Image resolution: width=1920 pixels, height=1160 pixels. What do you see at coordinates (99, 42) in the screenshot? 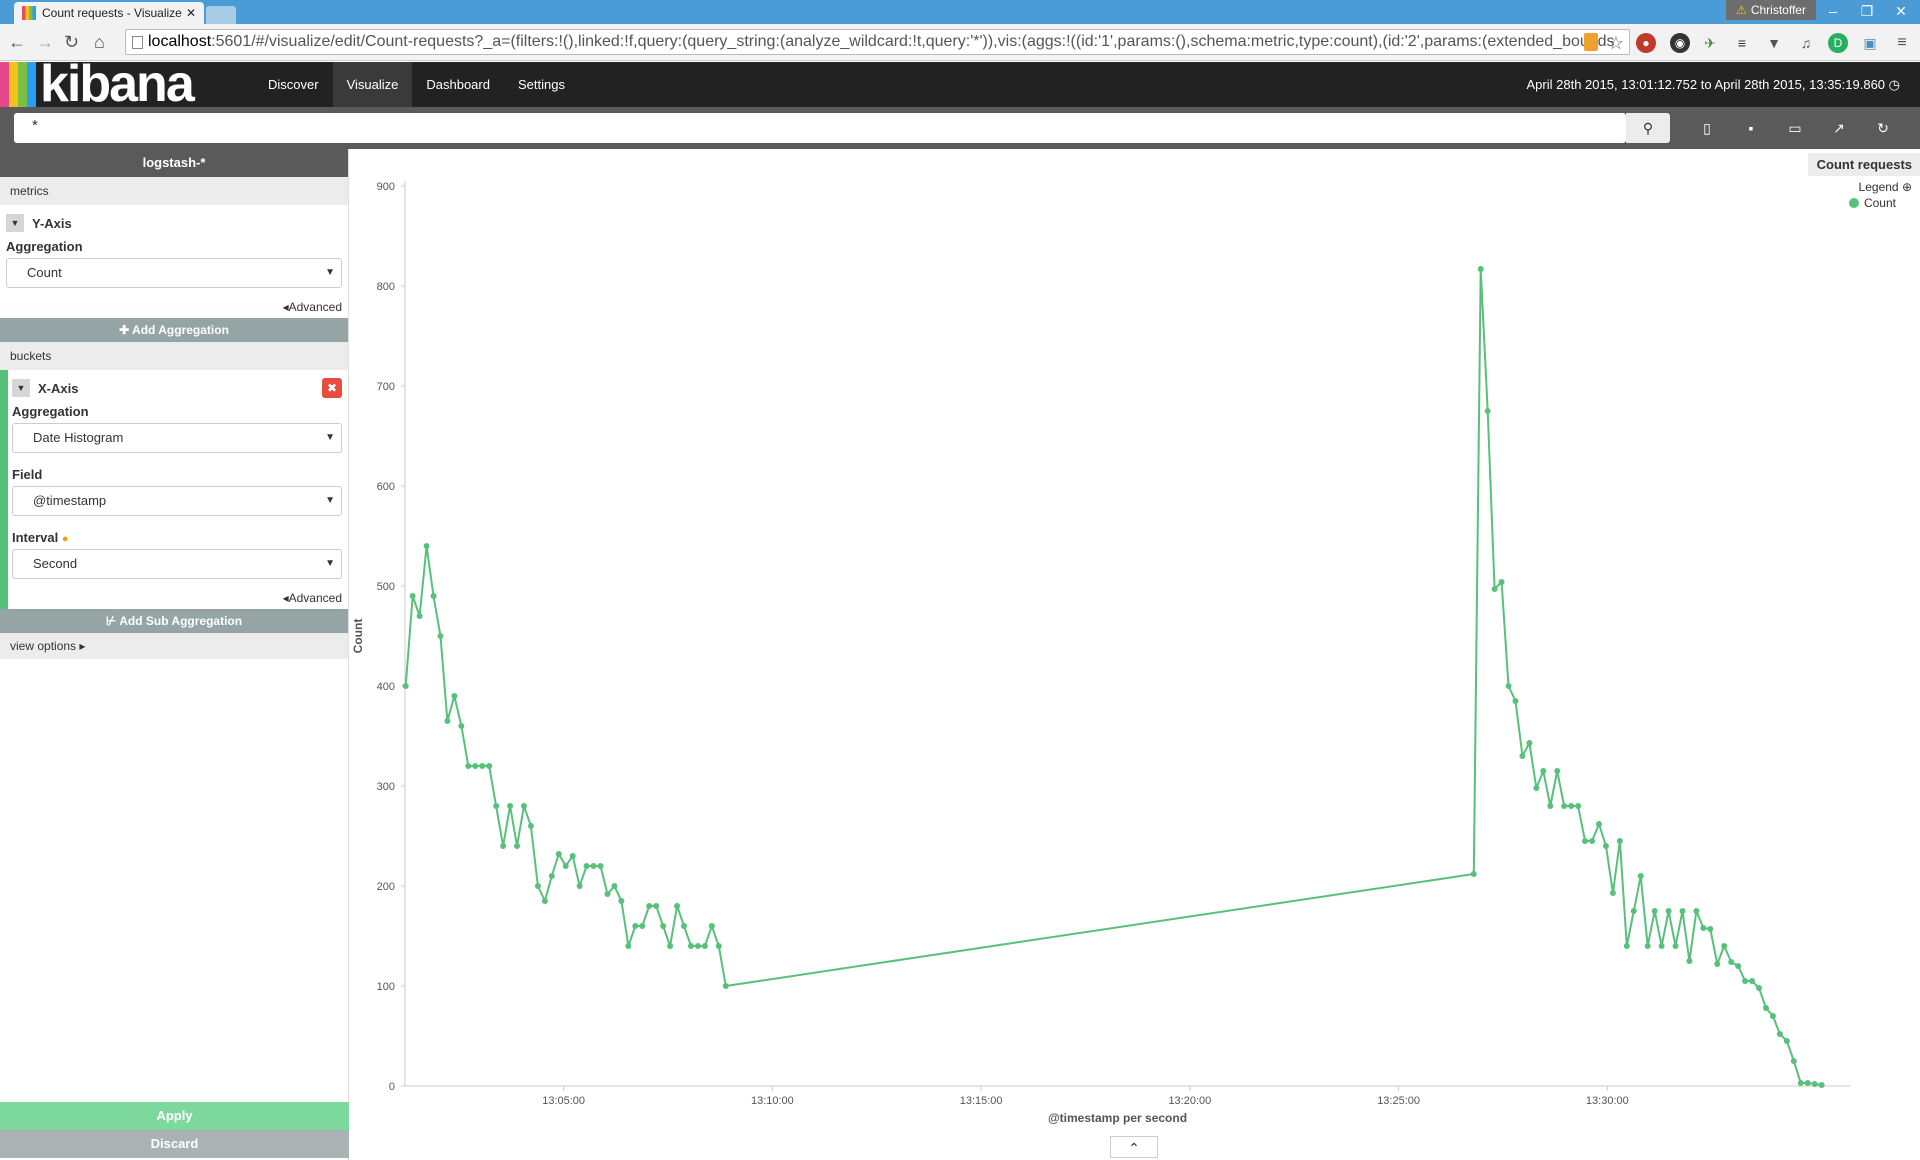
I see `home-icon: ⌂` at bounding box center [99, 42].